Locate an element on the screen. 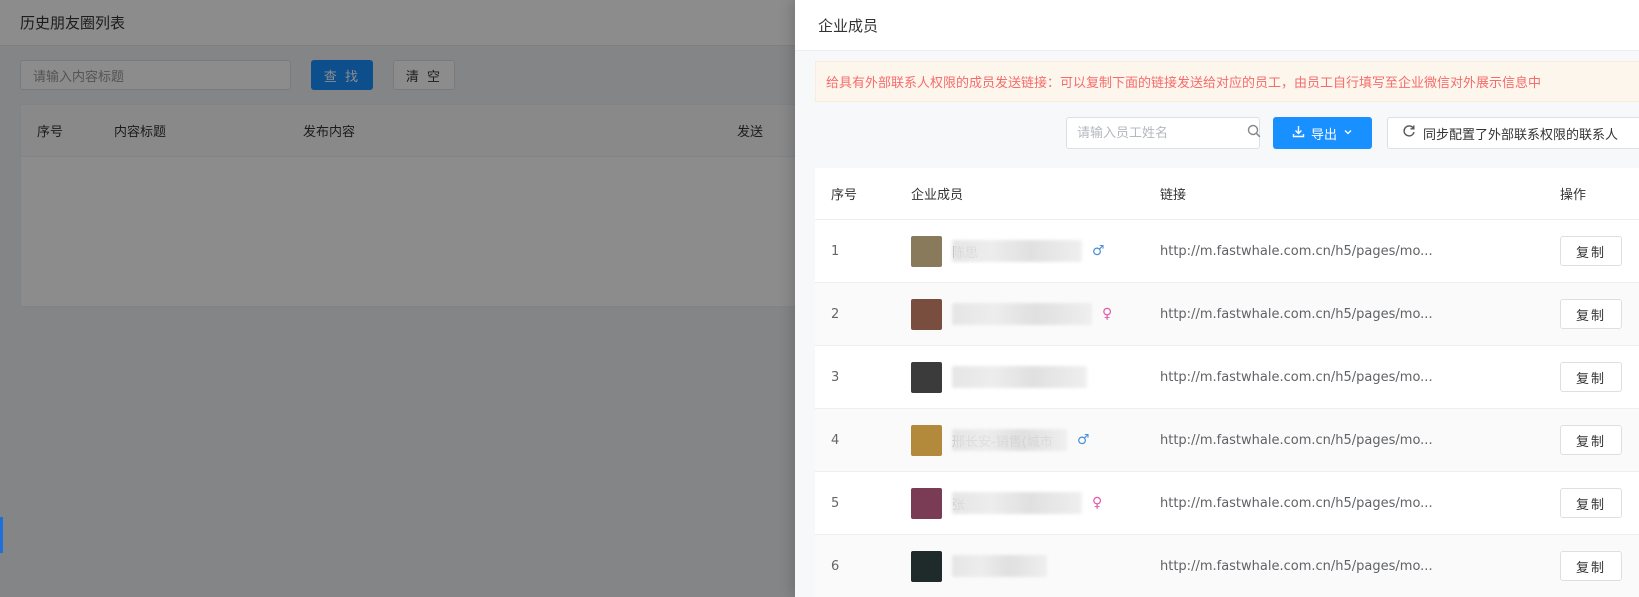 This screenshot has width=1639, height=597. row-index: 6 is located at coordinates (835, 566).